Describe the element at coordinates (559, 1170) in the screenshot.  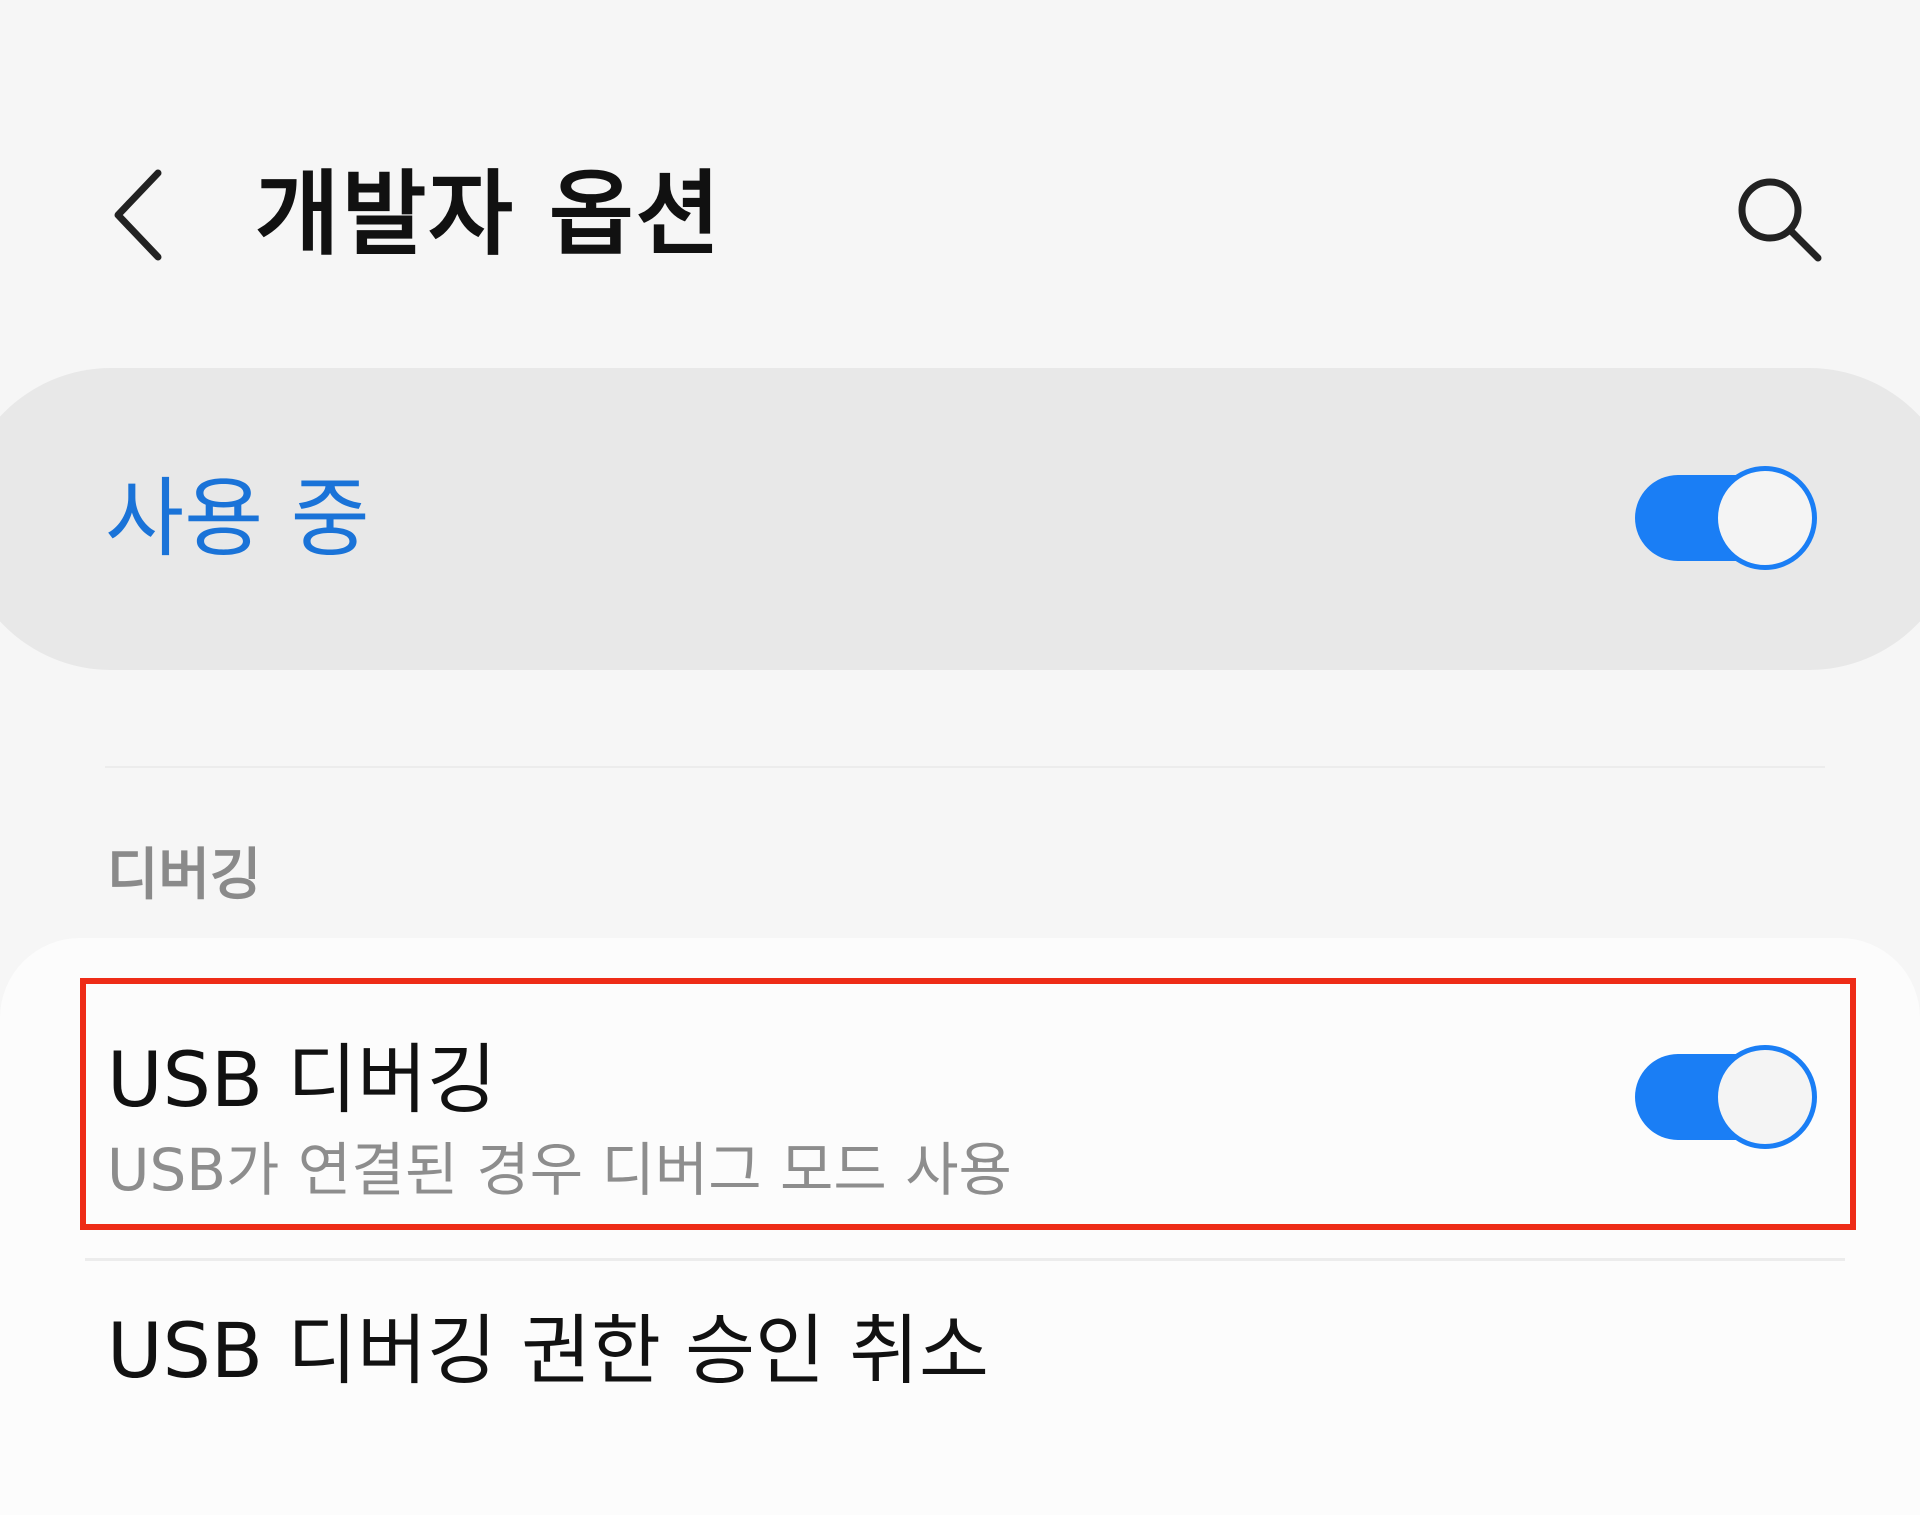
I see `usb-debugging-subtitle: USB가 연결된 경우 디버그 모드 사용` at that location.